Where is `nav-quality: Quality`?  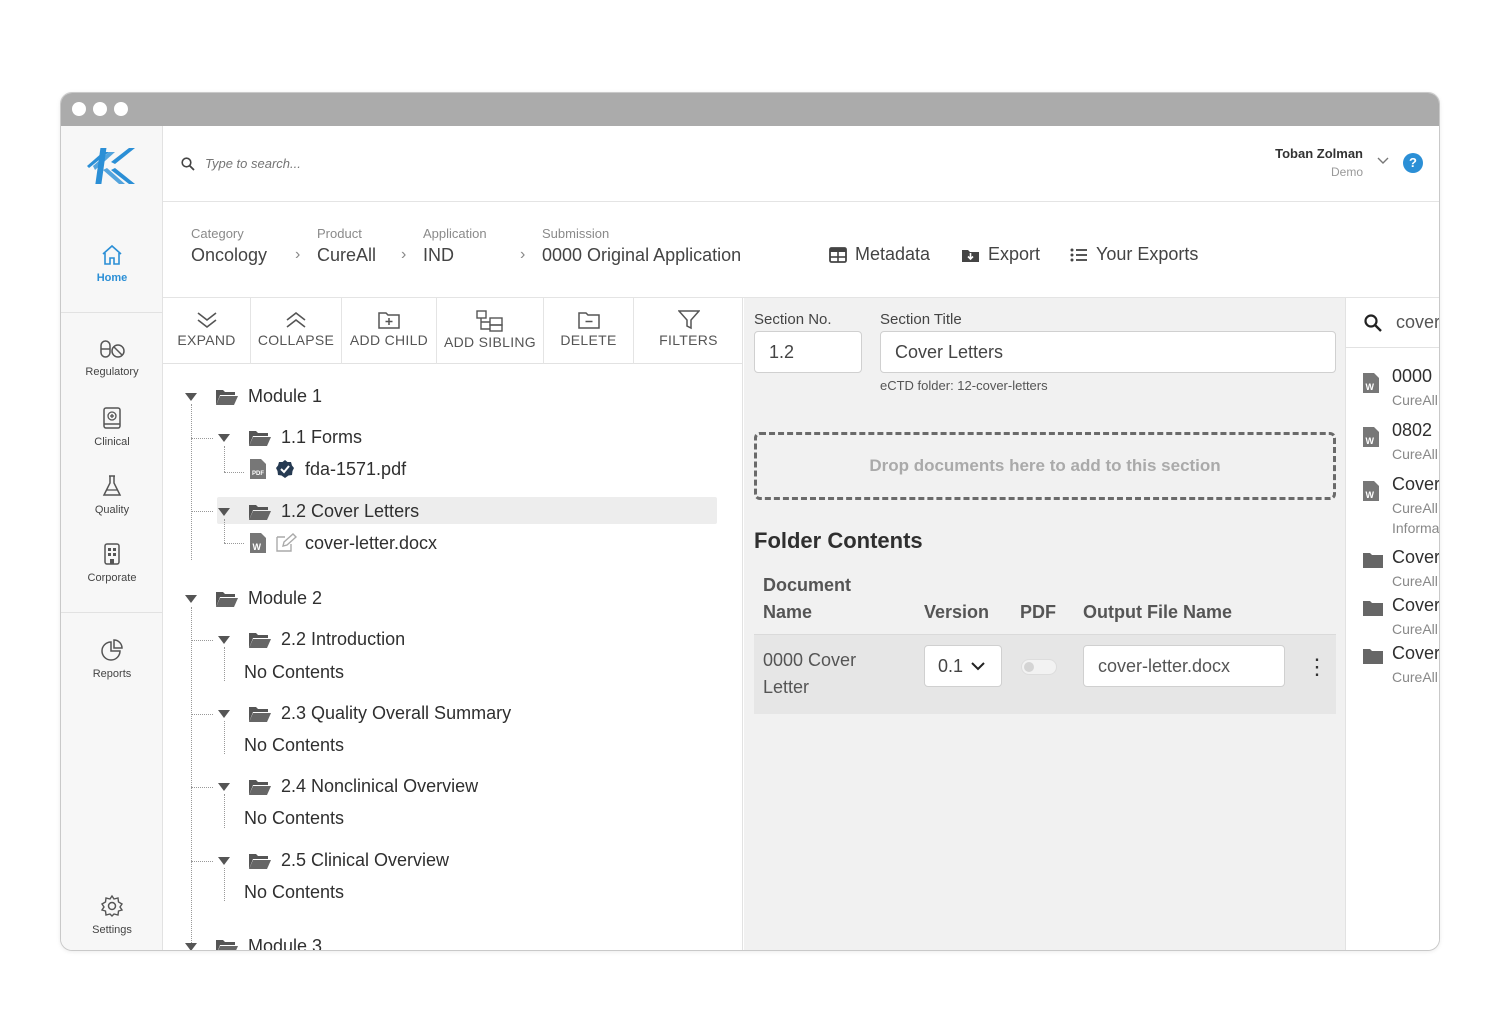
nav-quality: Quality is located at coordinates (112, 495).